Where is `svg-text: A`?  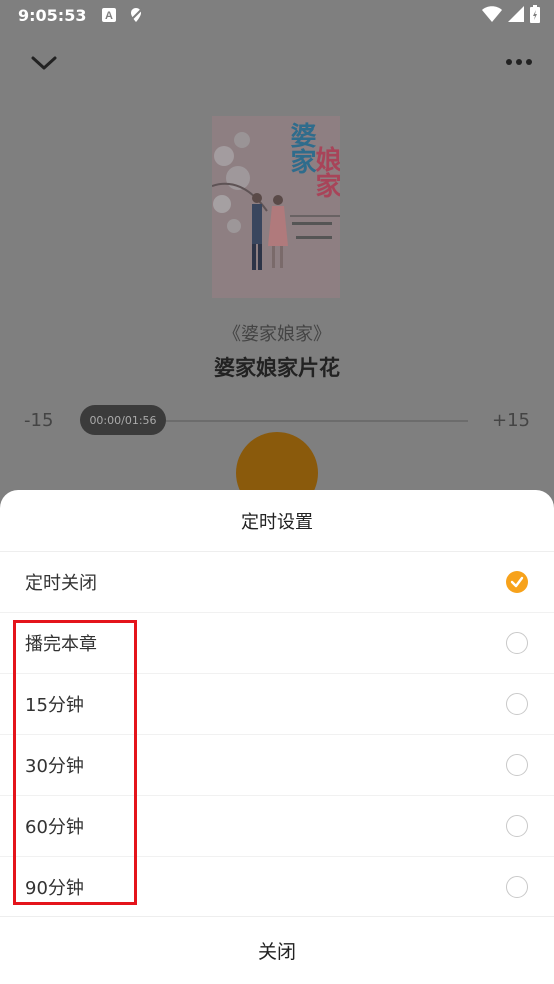
svg-text: A is located at coordinates (109, 16).